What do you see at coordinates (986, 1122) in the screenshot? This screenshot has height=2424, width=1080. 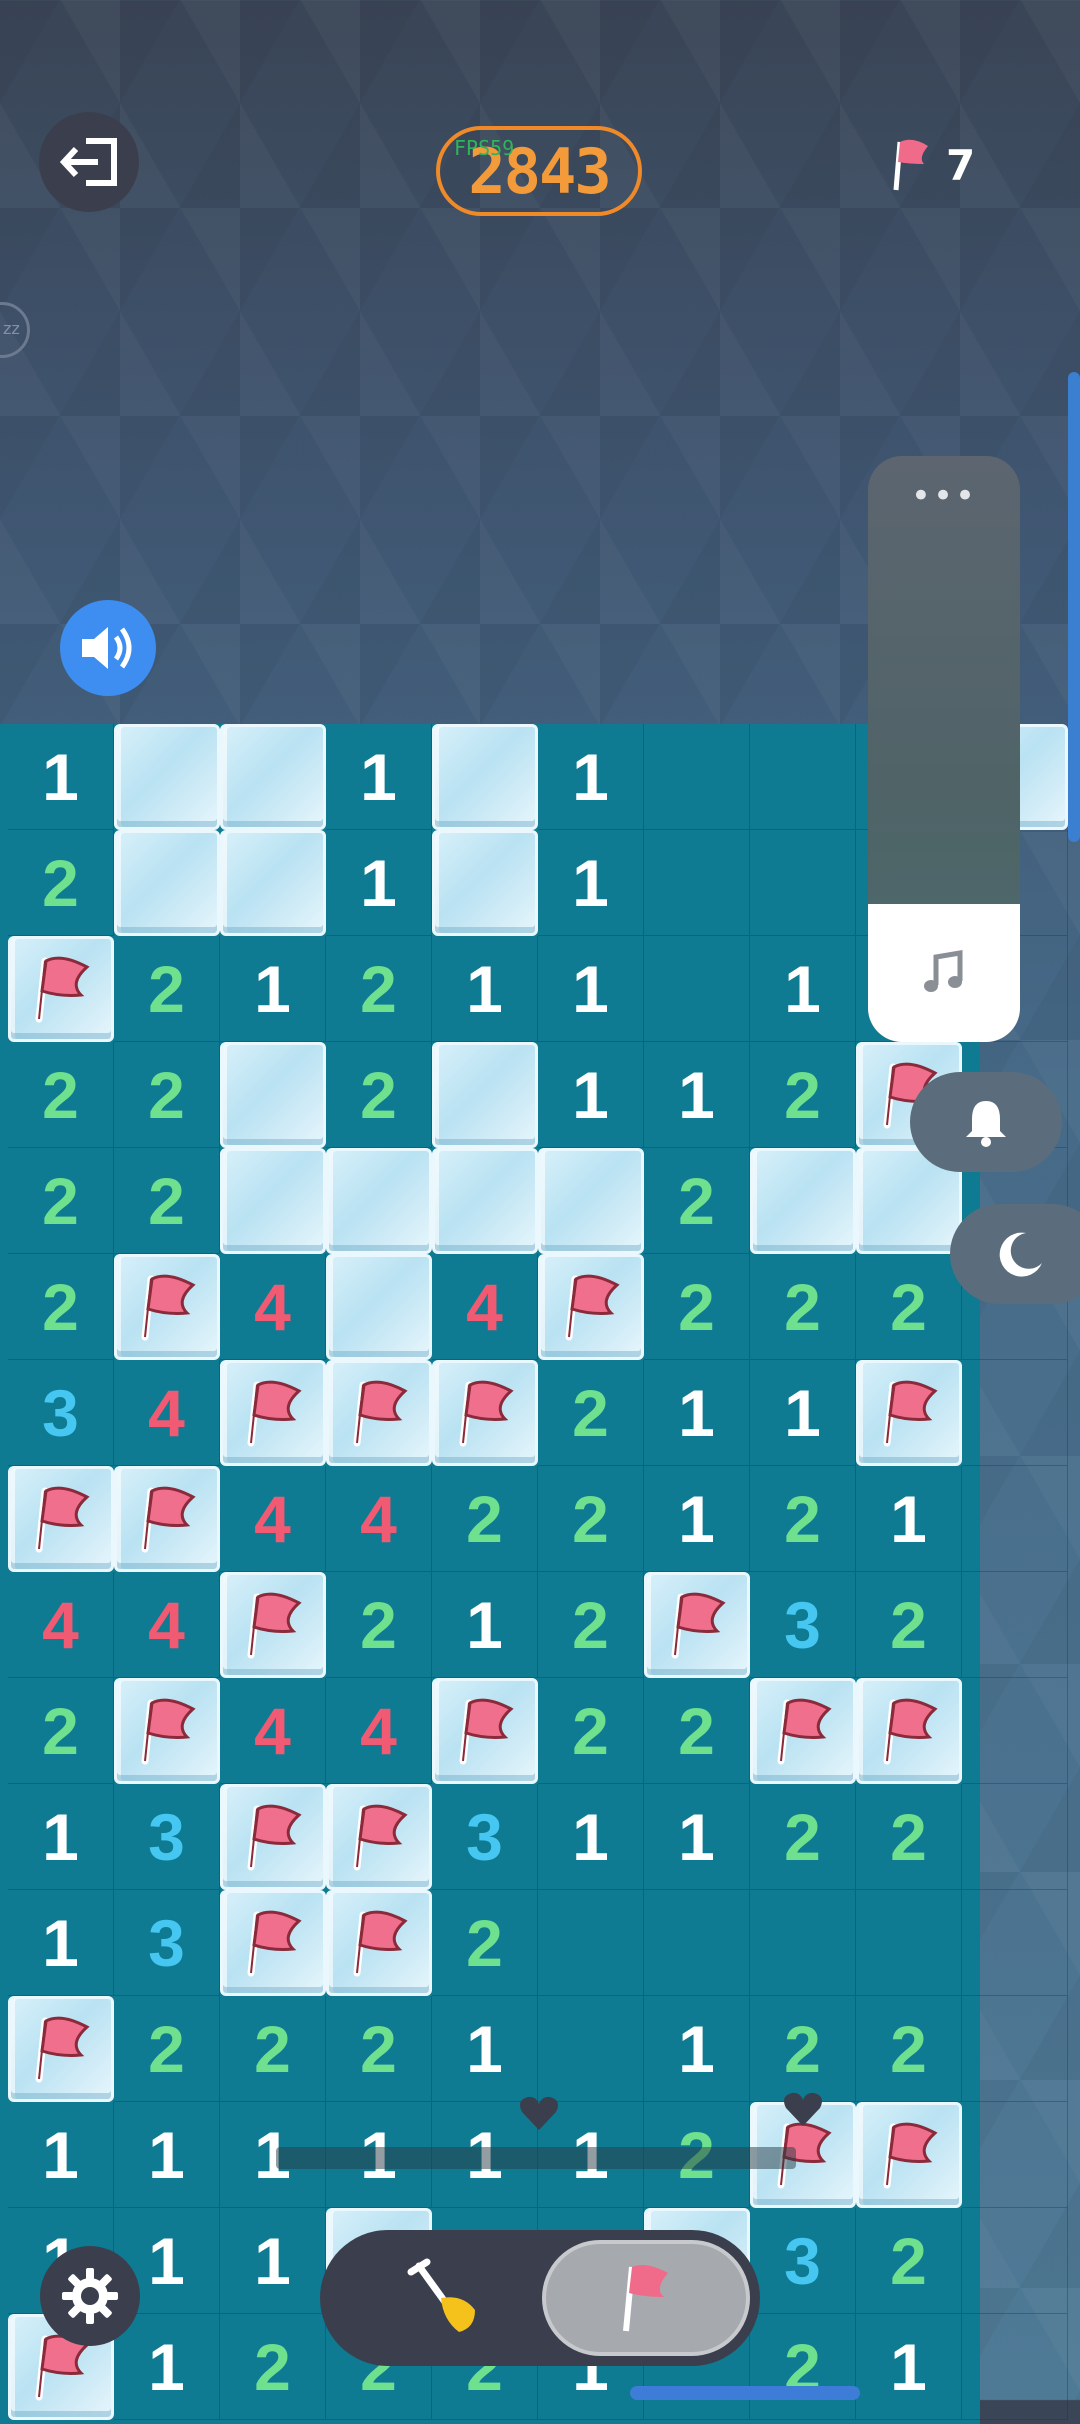 I see `notification-button` at bounding box center [986, 1122].